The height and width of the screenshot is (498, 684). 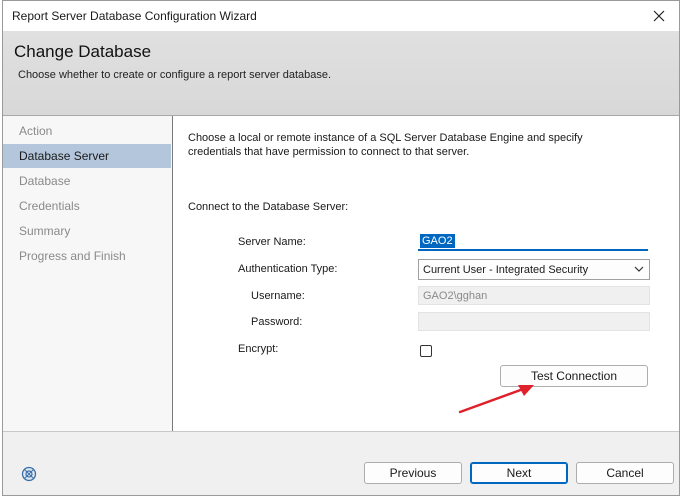 I want to click on close-button, so click(x=659, y=16).